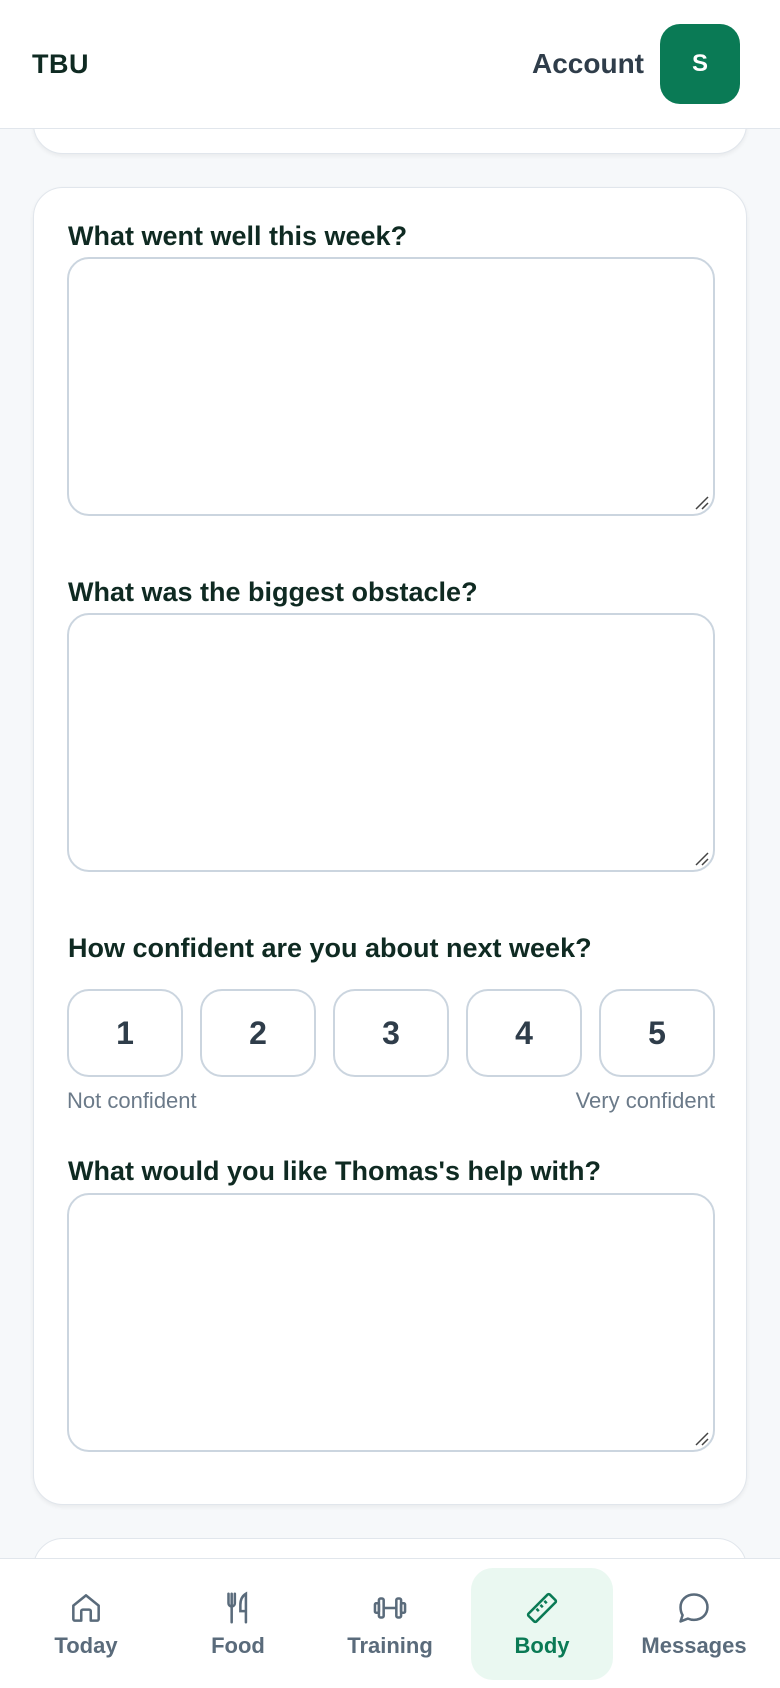 Image resolution: width=780 pixels, height=1688 pixels. I want to click on header-actions: Account S, so click(636, 64).